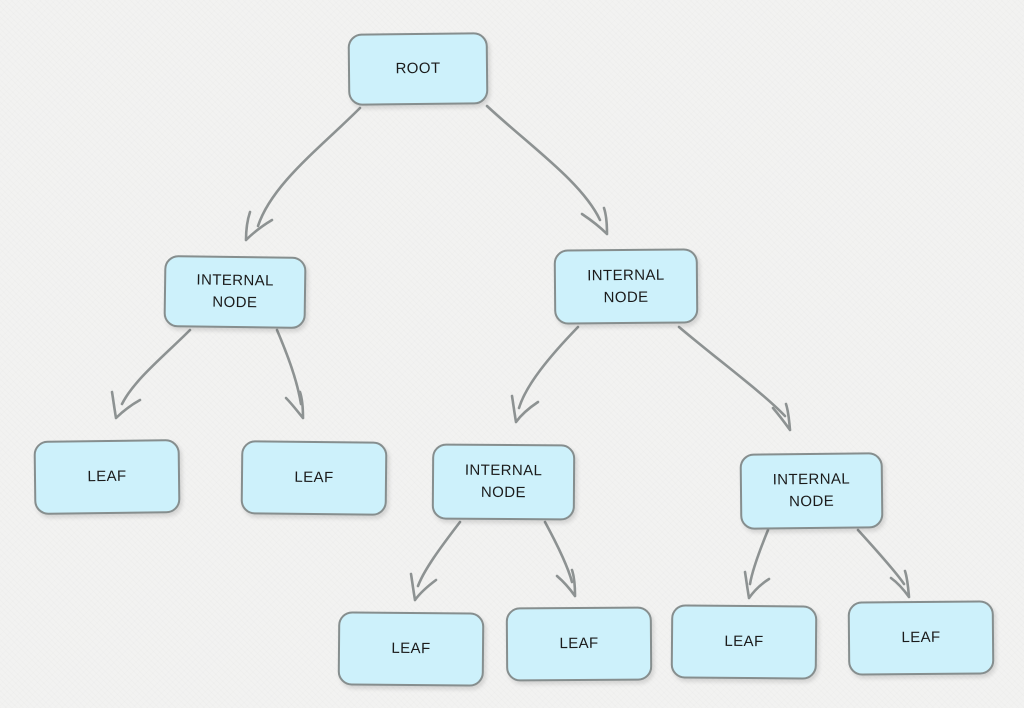  I want to click on node-l4: LEAF, so click(579, 644).